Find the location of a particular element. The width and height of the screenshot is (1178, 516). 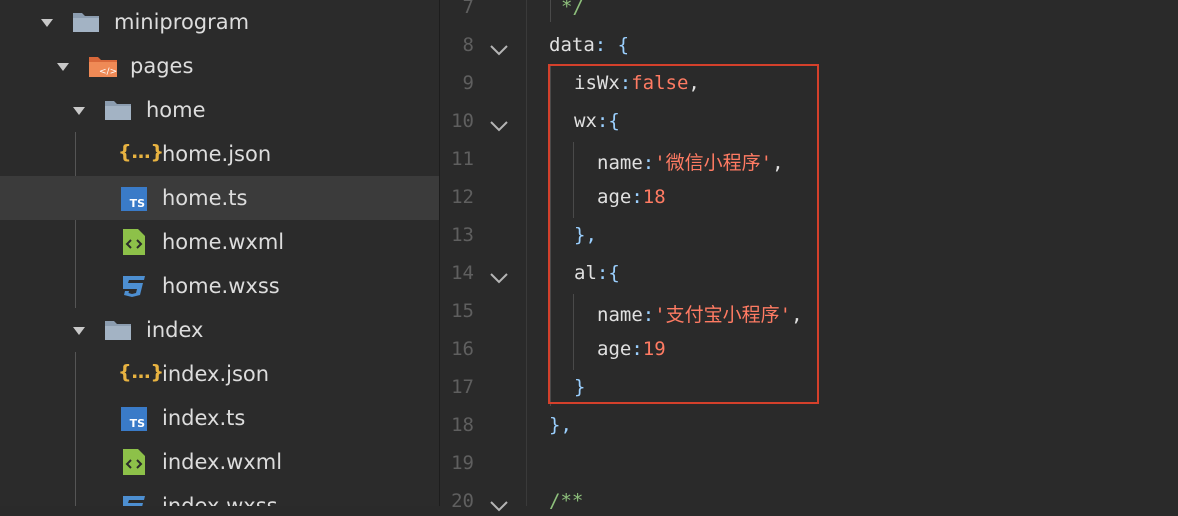

pages-folder-icon: </> is located at coordinates (102, 66).